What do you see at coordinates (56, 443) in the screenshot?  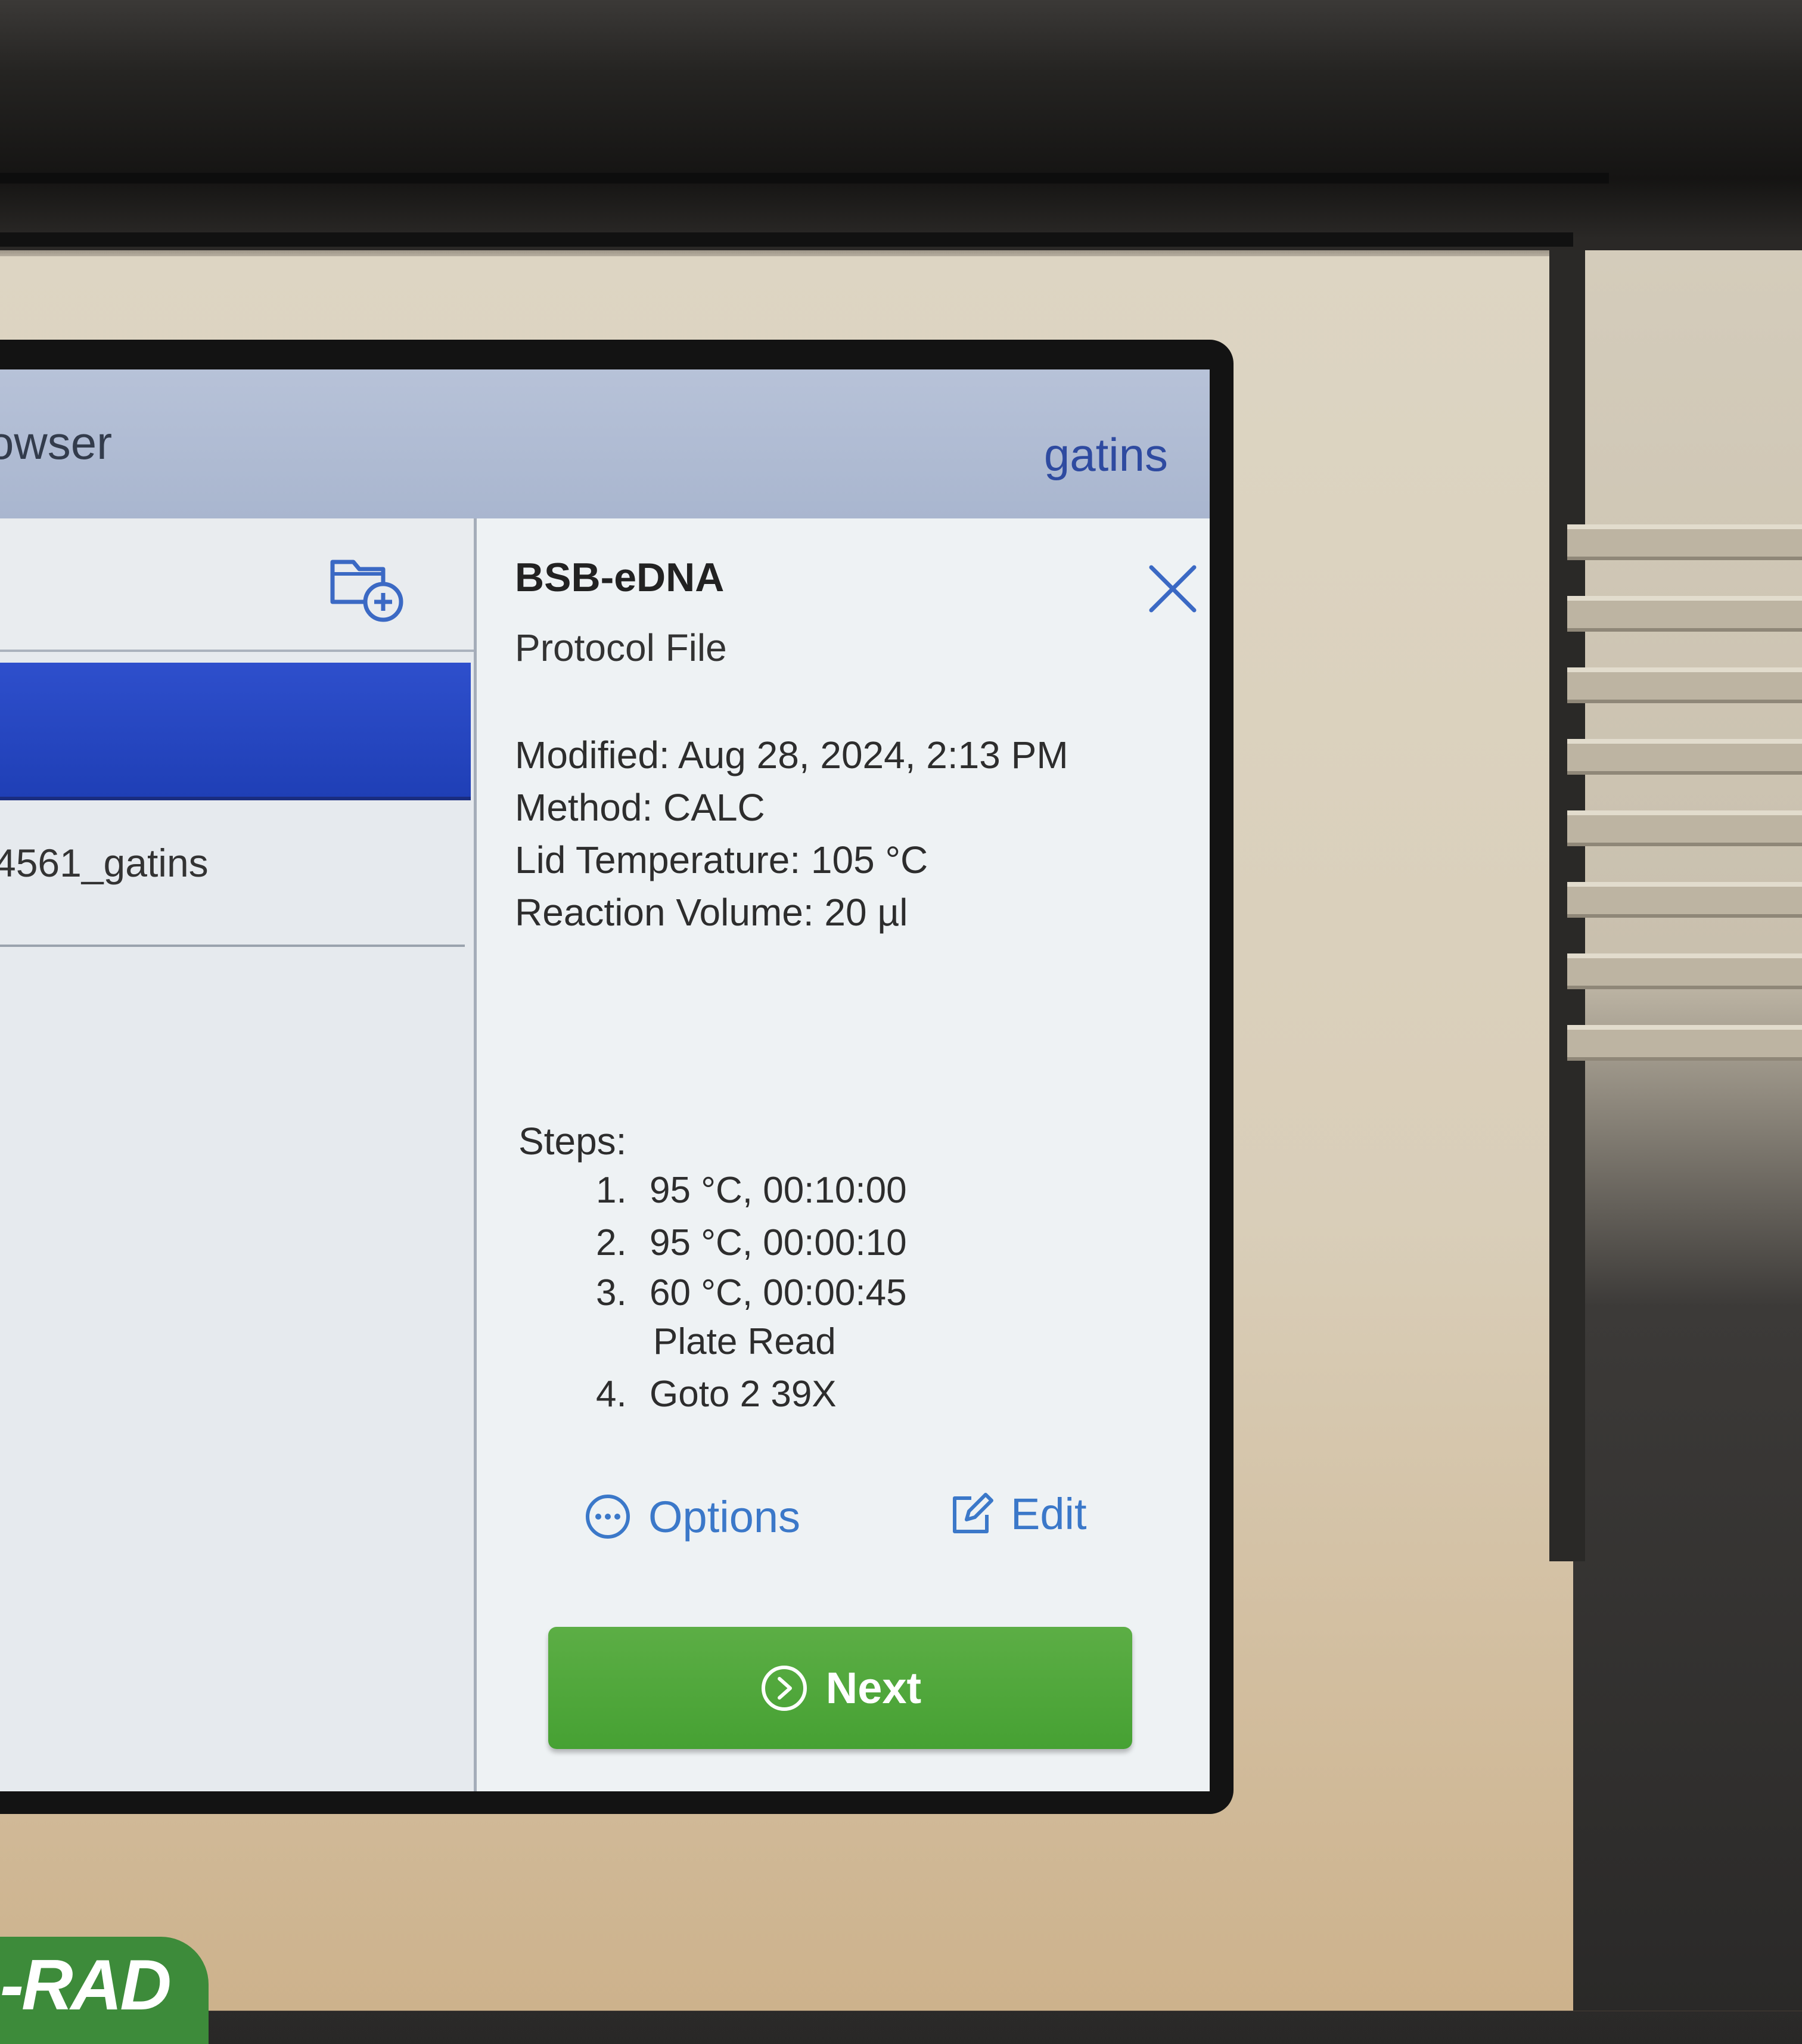 I see `window-title: owser` at bounding box center [56, 443].